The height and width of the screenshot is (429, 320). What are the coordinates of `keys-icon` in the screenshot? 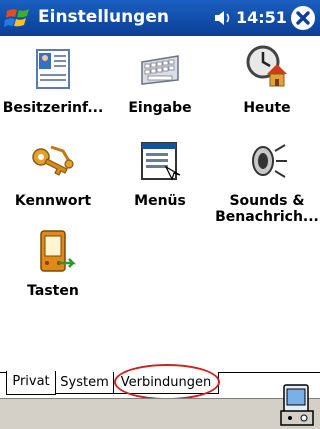 It's located at (53, 160).